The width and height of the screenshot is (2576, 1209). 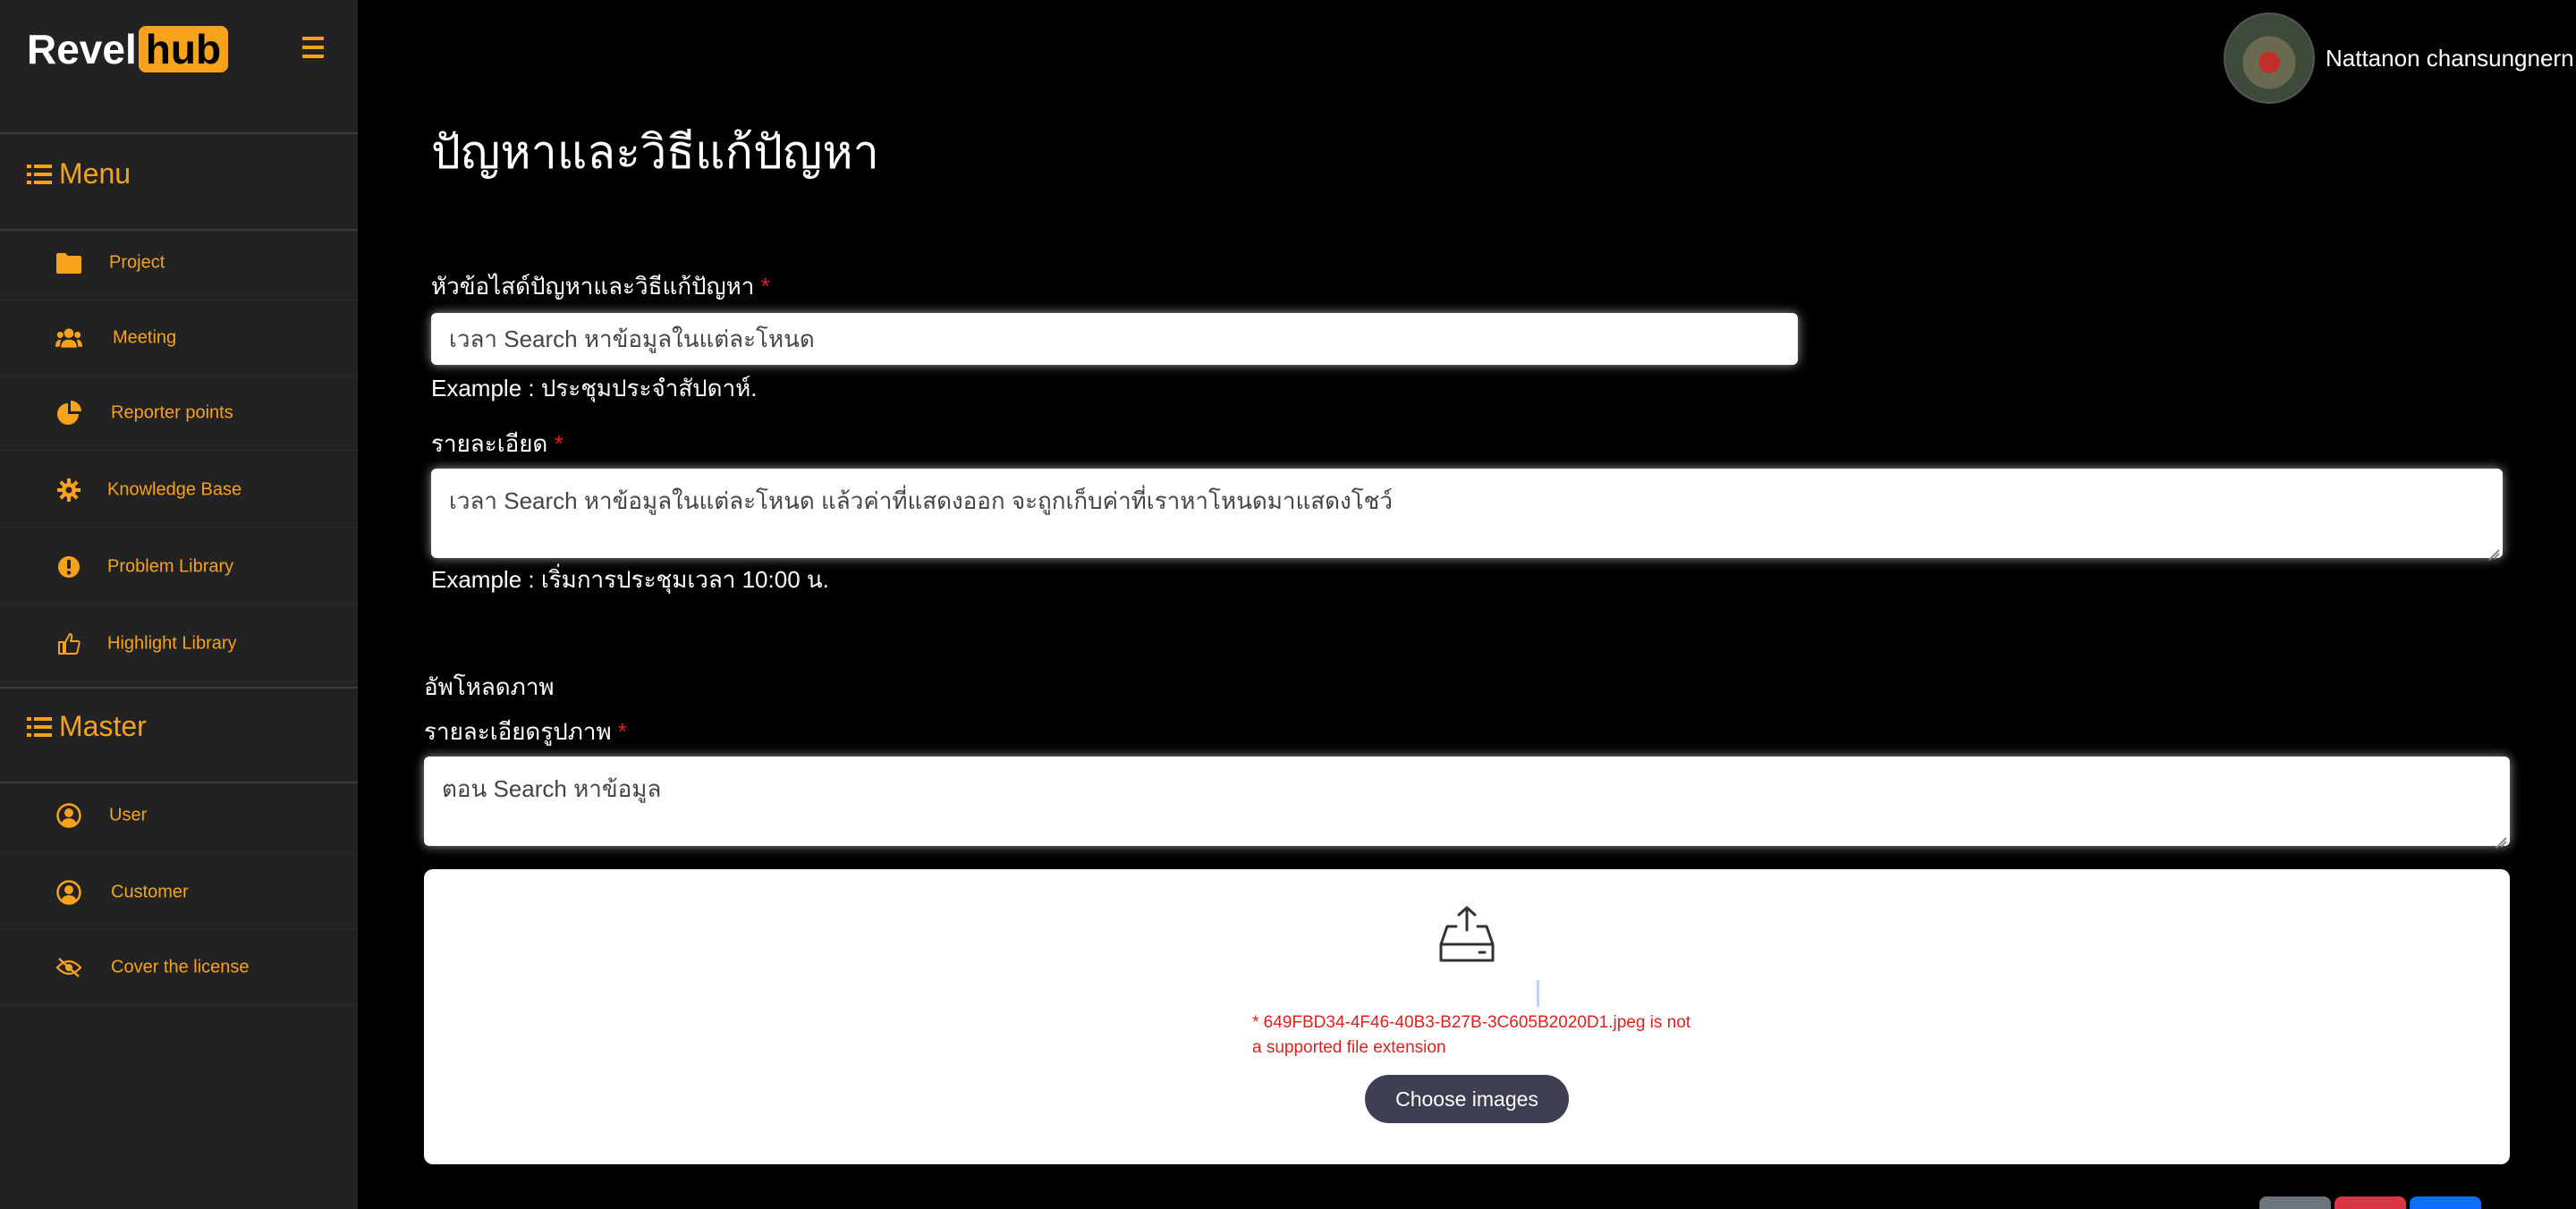 I want to click on master-section-label: Master, so click(x=103, y=726).